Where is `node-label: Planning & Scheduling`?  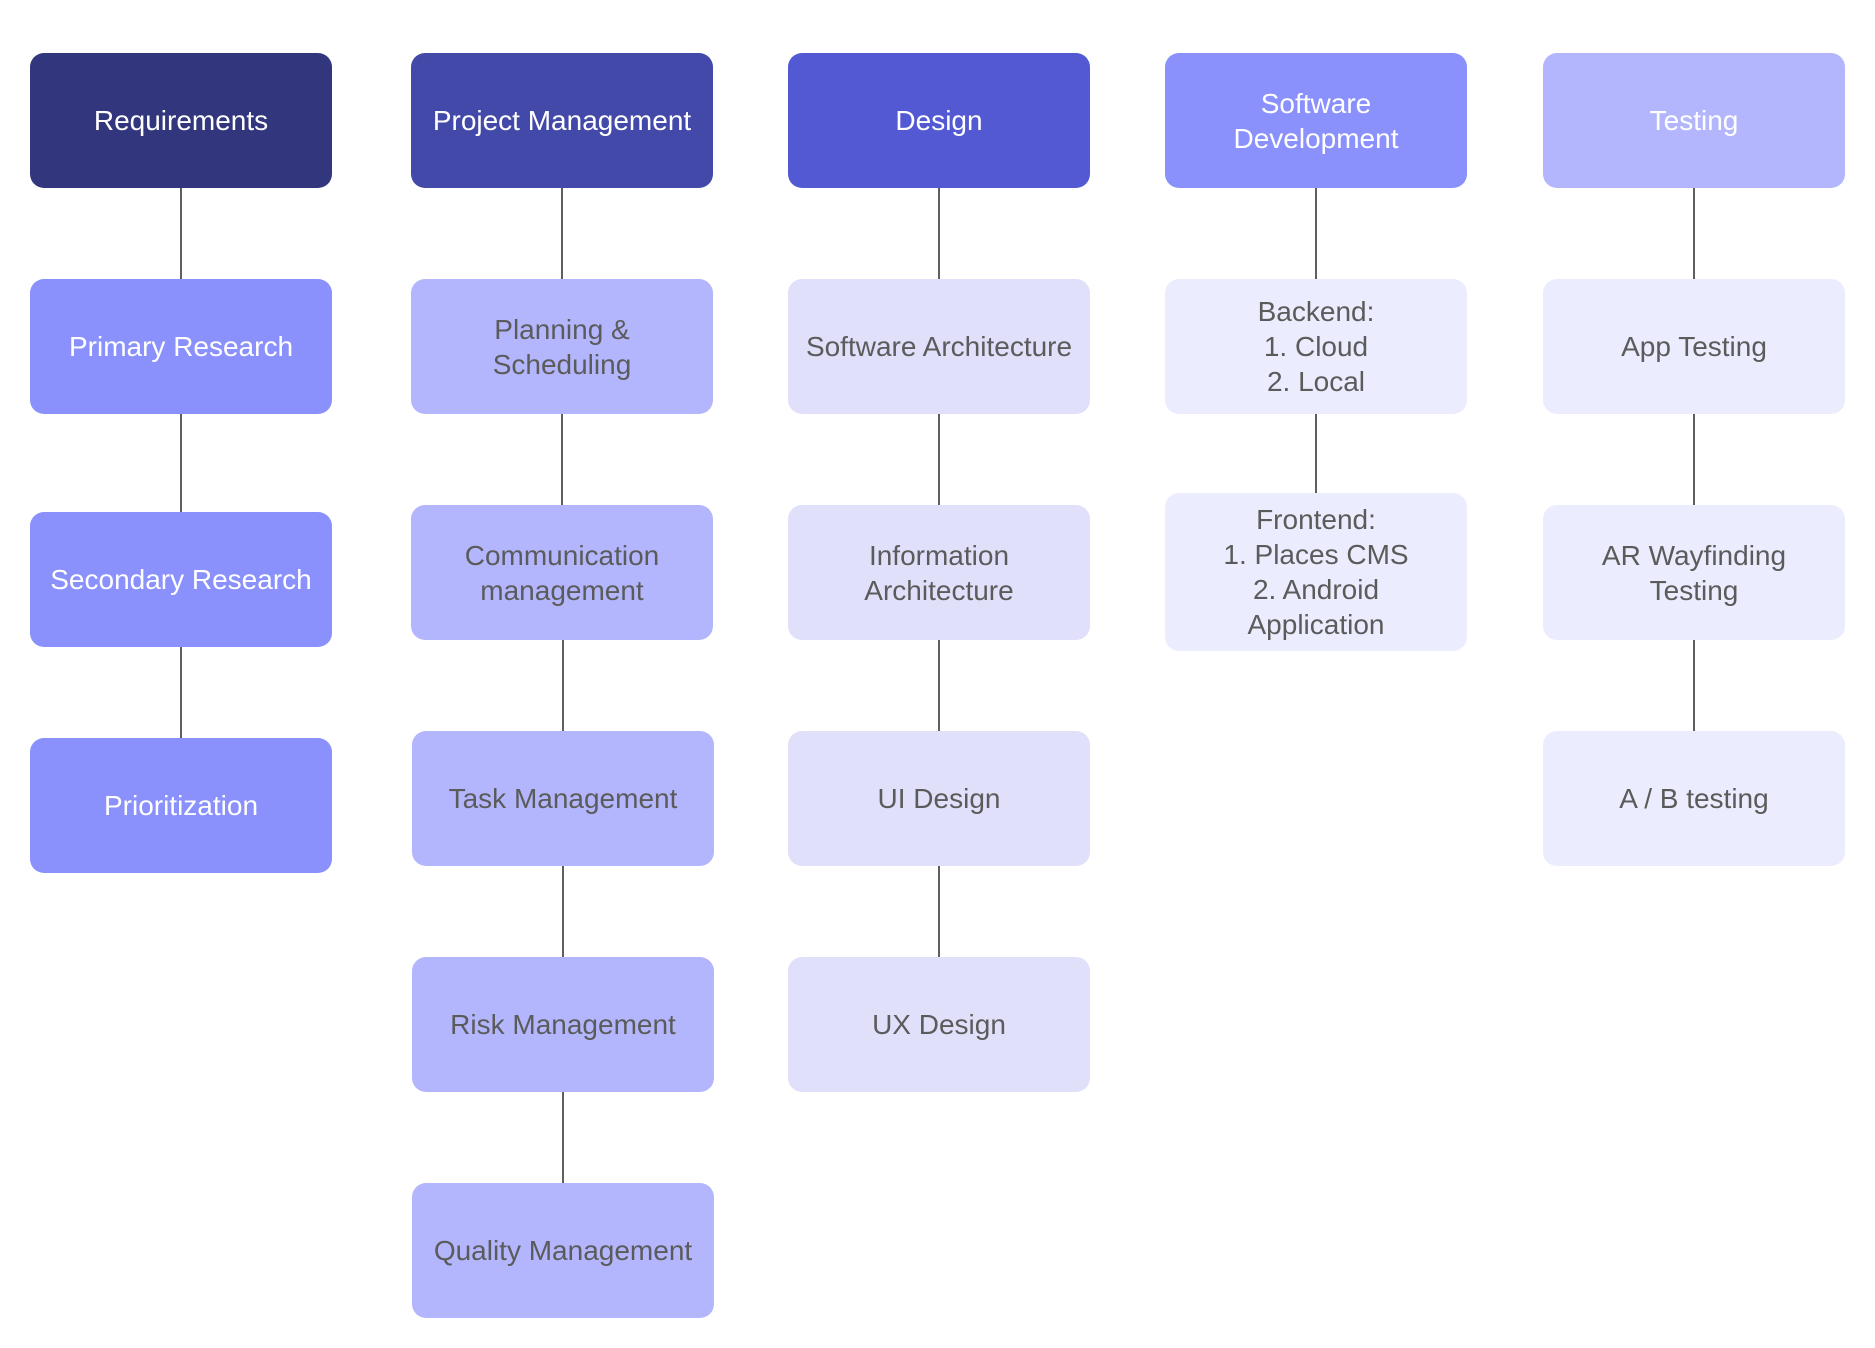
node-label: Planning & Scheduling is located at coordinates (562, 346).